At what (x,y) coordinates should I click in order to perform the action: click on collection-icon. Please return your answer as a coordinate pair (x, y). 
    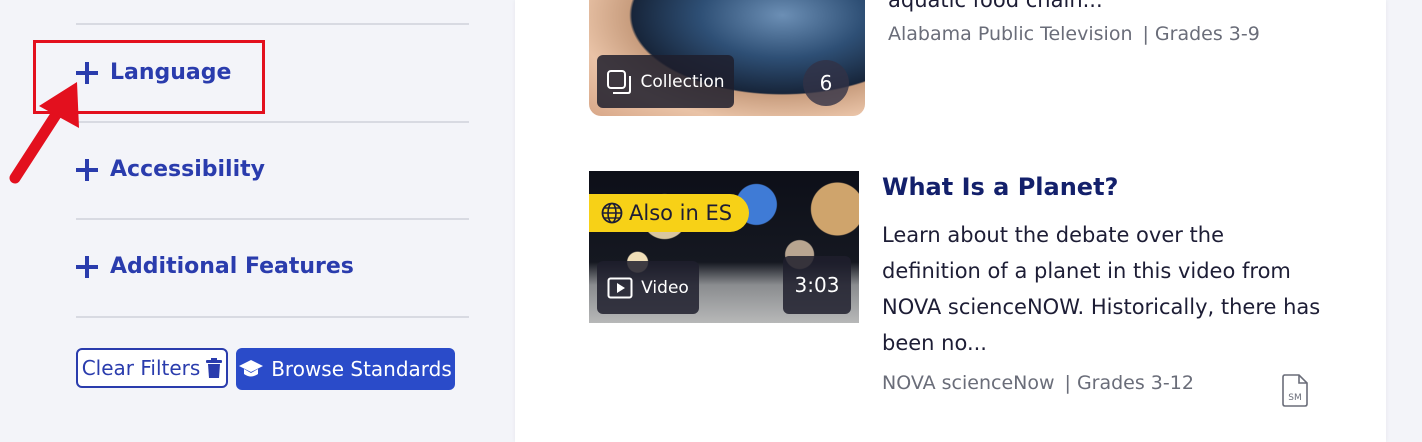
    Looking at the image, I should click on (619, 81).